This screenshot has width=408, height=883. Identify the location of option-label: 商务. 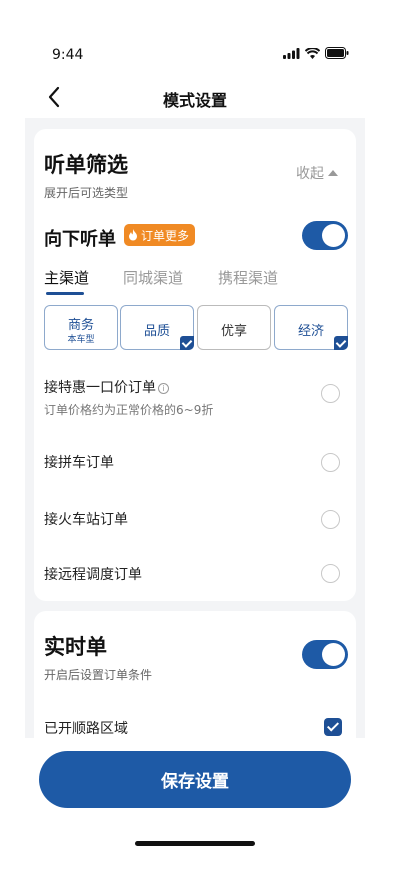
(80, 325).